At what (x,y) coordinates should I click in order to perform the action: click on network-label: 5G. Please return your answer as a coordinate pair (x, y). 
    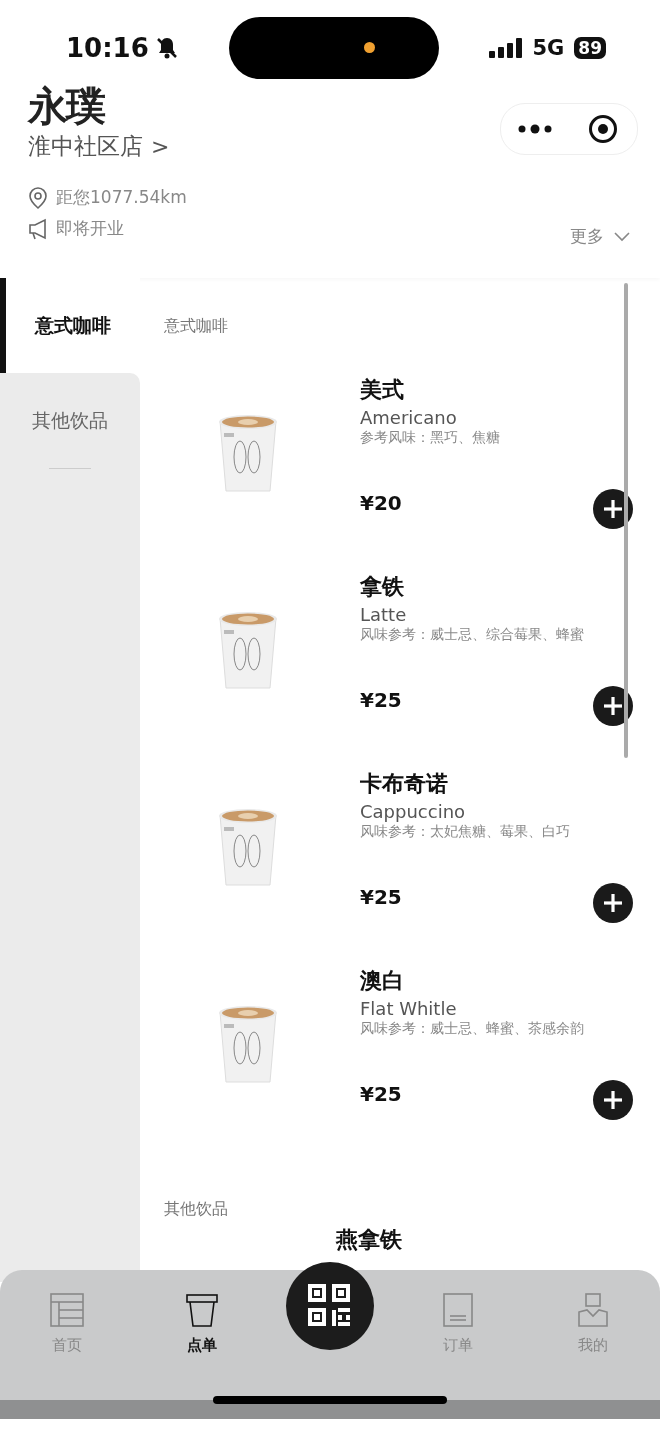
    Looking at the image, I should click on (548, 47).